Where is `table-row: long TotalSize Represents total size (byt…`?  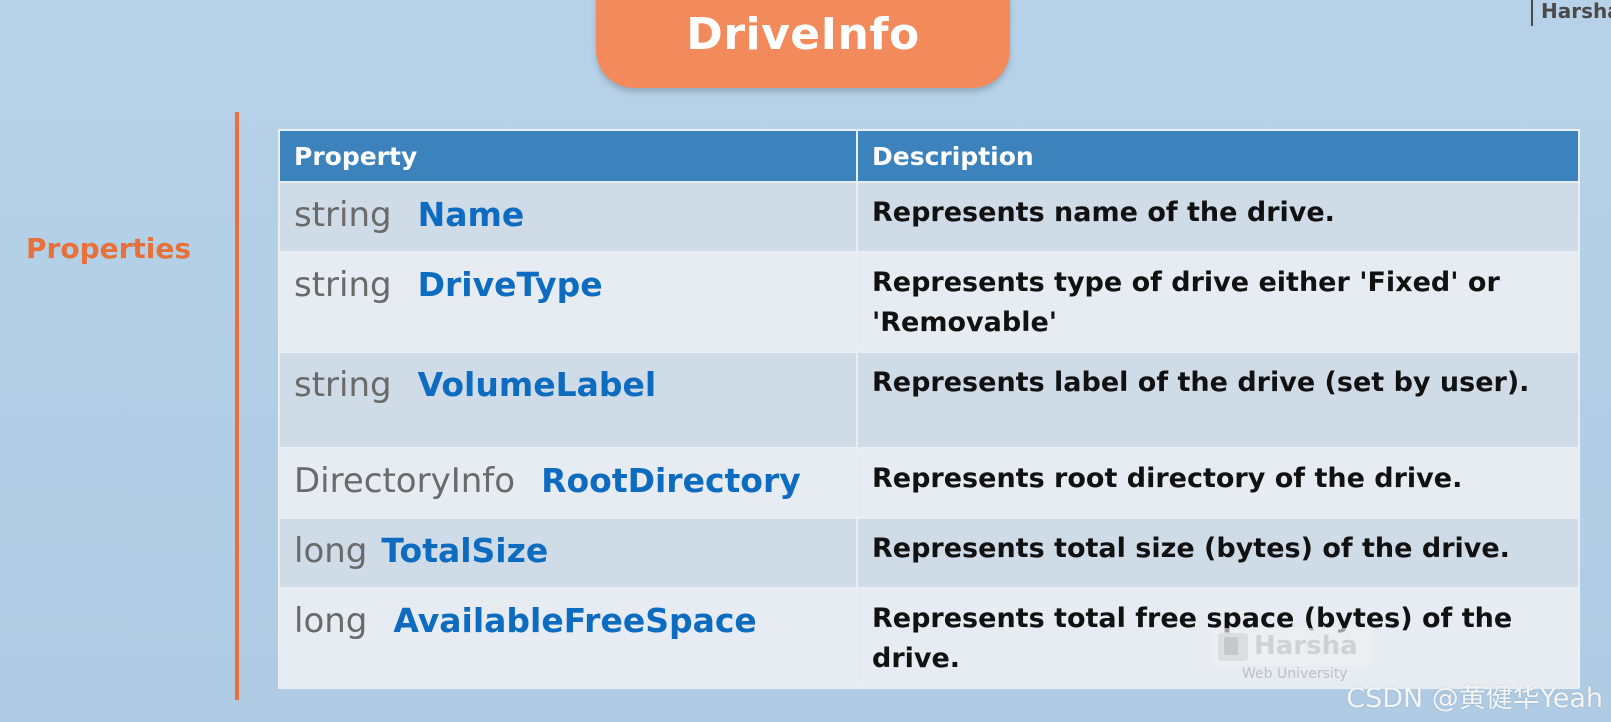
table-row: long TotalSize Represents total size (byt… is located at coordinates (929, 553).